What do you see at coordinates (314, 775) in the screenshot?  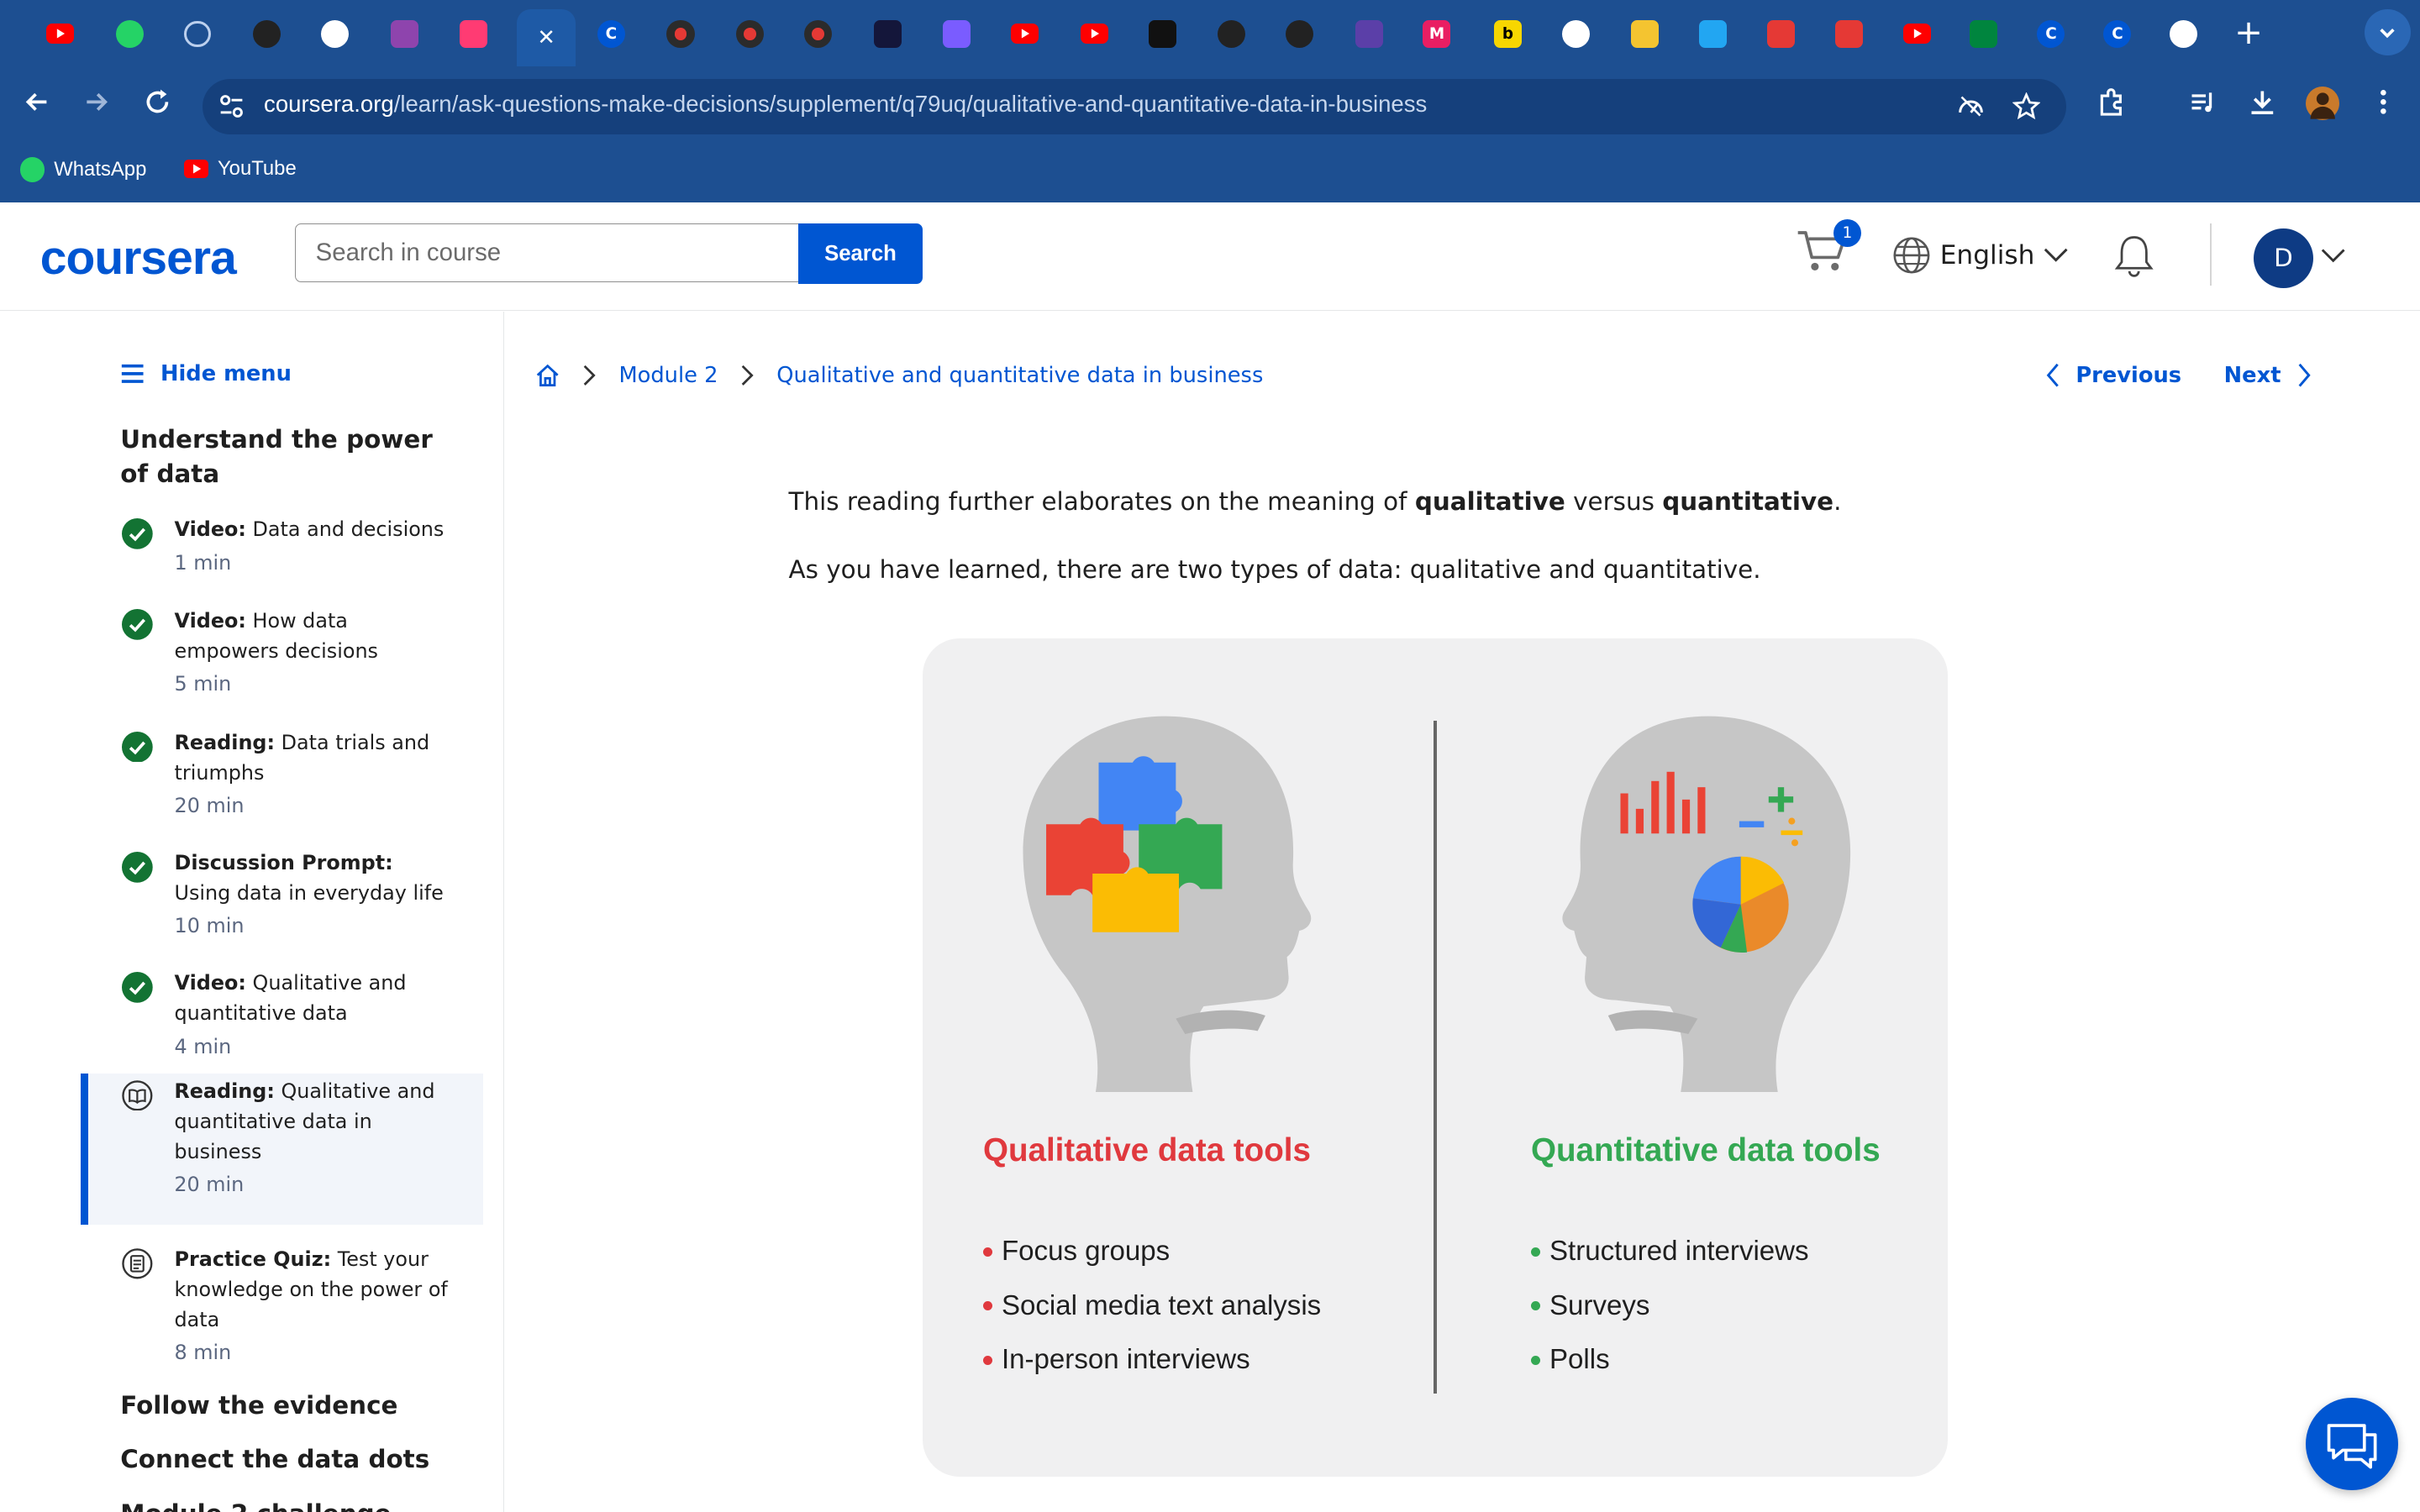 I see `lesson-text: Reading: Data trials and triumphs 20 min` at bounding box center [314, 775].